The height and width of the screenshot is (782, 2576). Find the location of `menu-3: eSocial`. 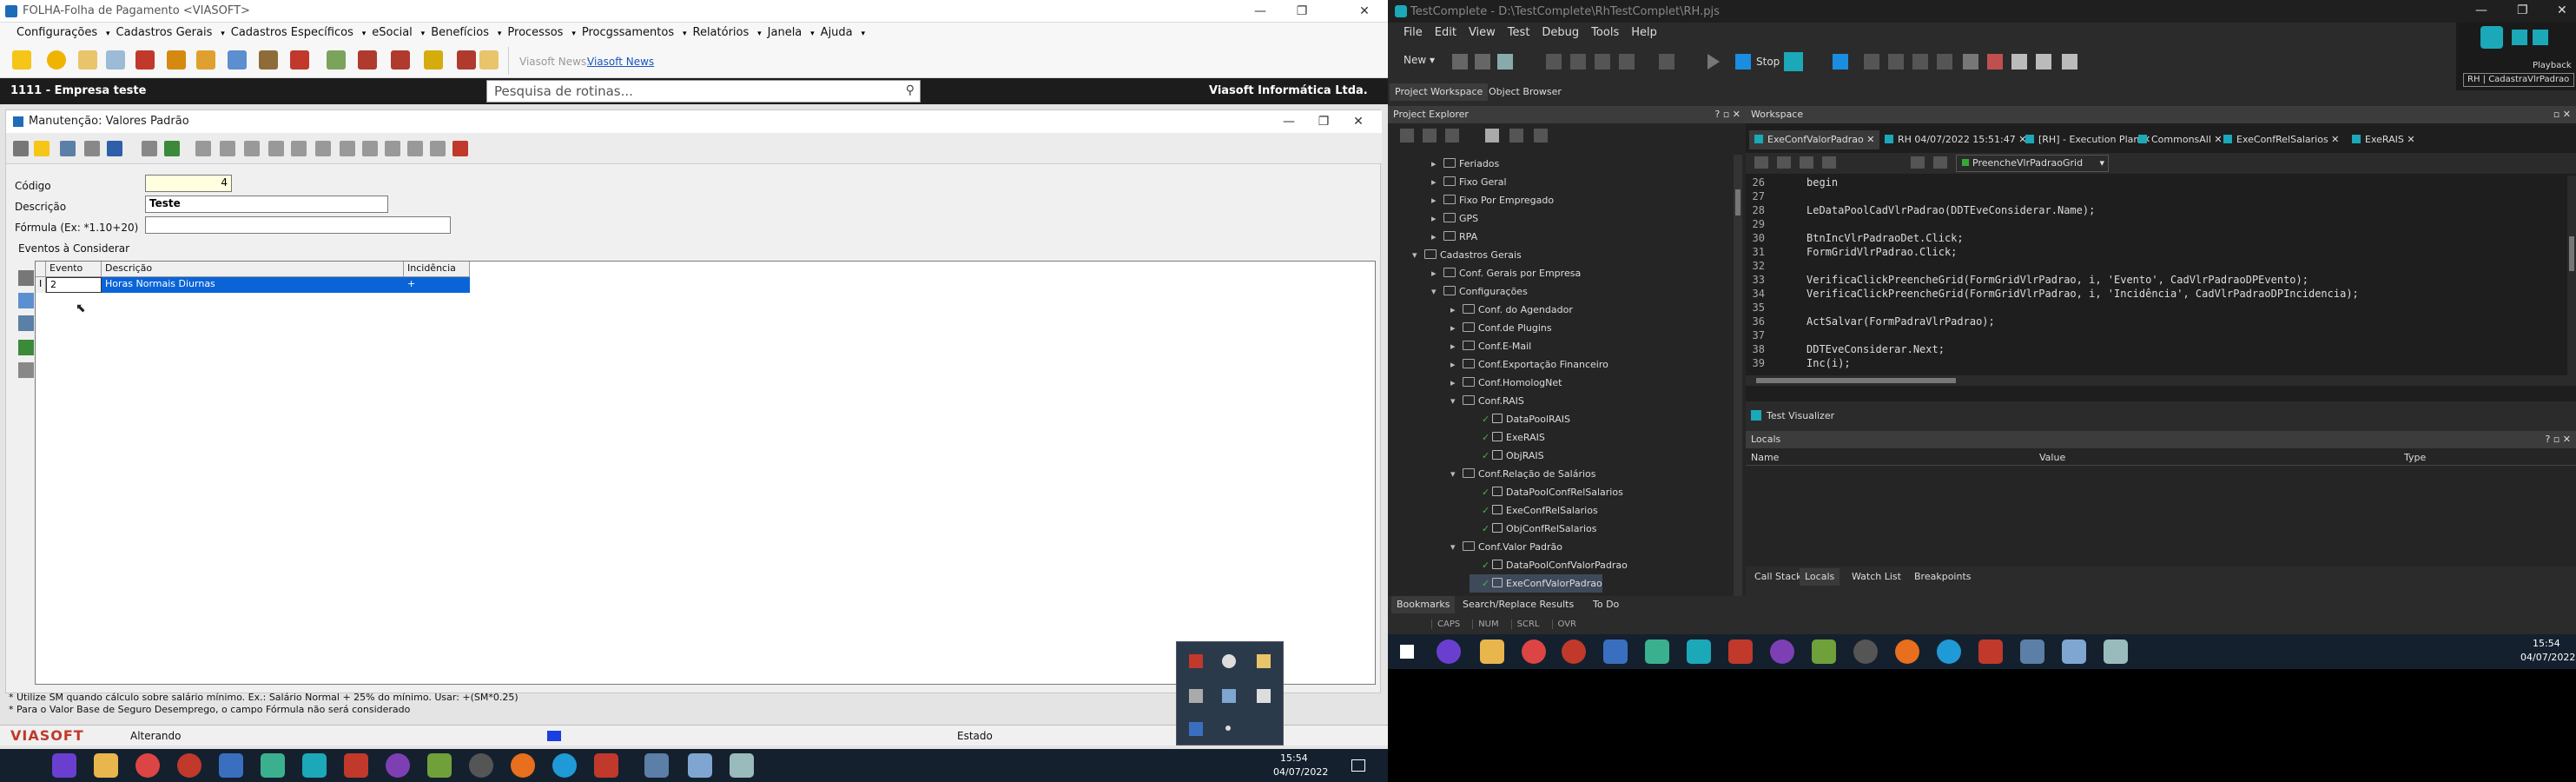

menu-3: eSocial is located at coordinates (393, 33).